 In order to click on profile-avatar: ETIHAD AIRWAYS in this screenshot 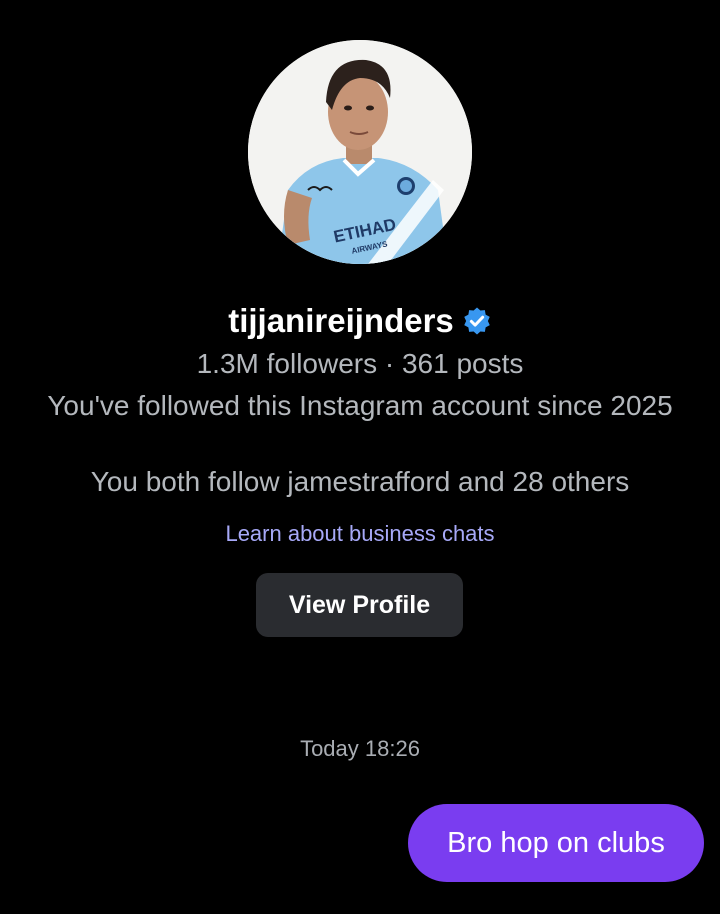, I will do `click(360, 152)`.